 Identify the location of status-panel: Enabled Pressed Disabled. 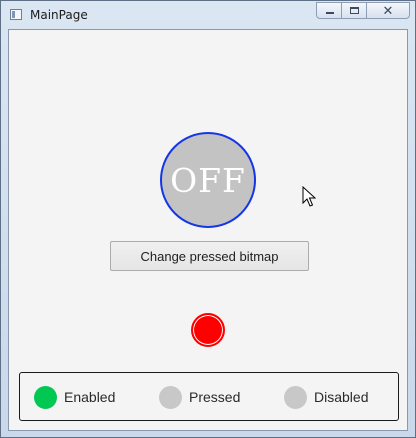
(209, 396).